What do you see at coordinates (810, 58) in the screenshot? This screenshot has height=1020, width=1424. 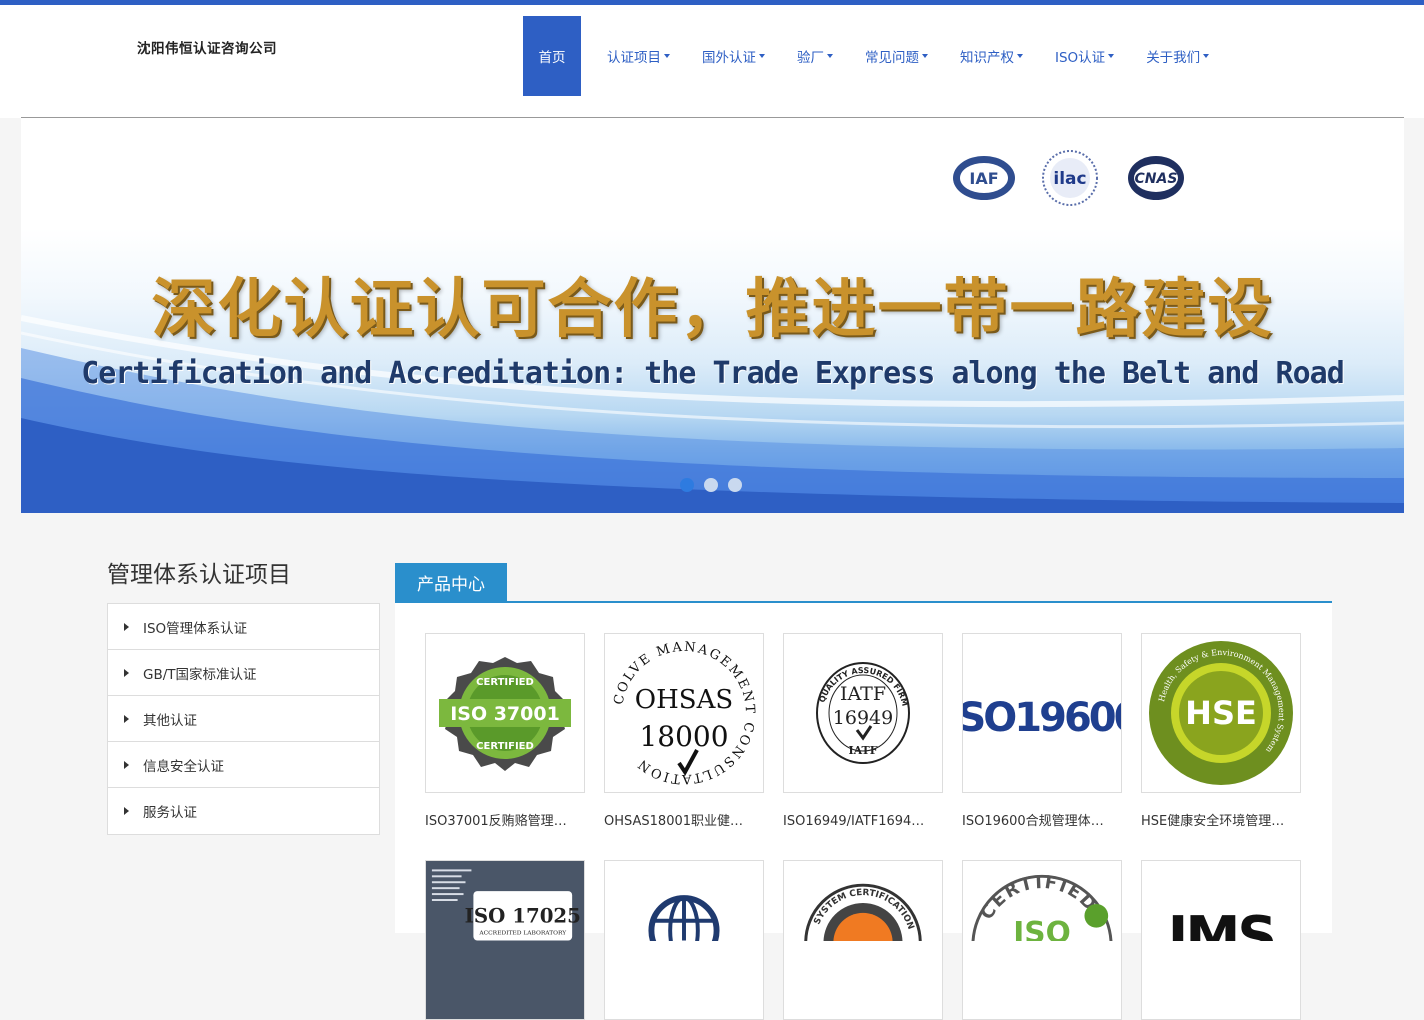 I see `nav-label: 验厂` at bounding box center [810, 58].